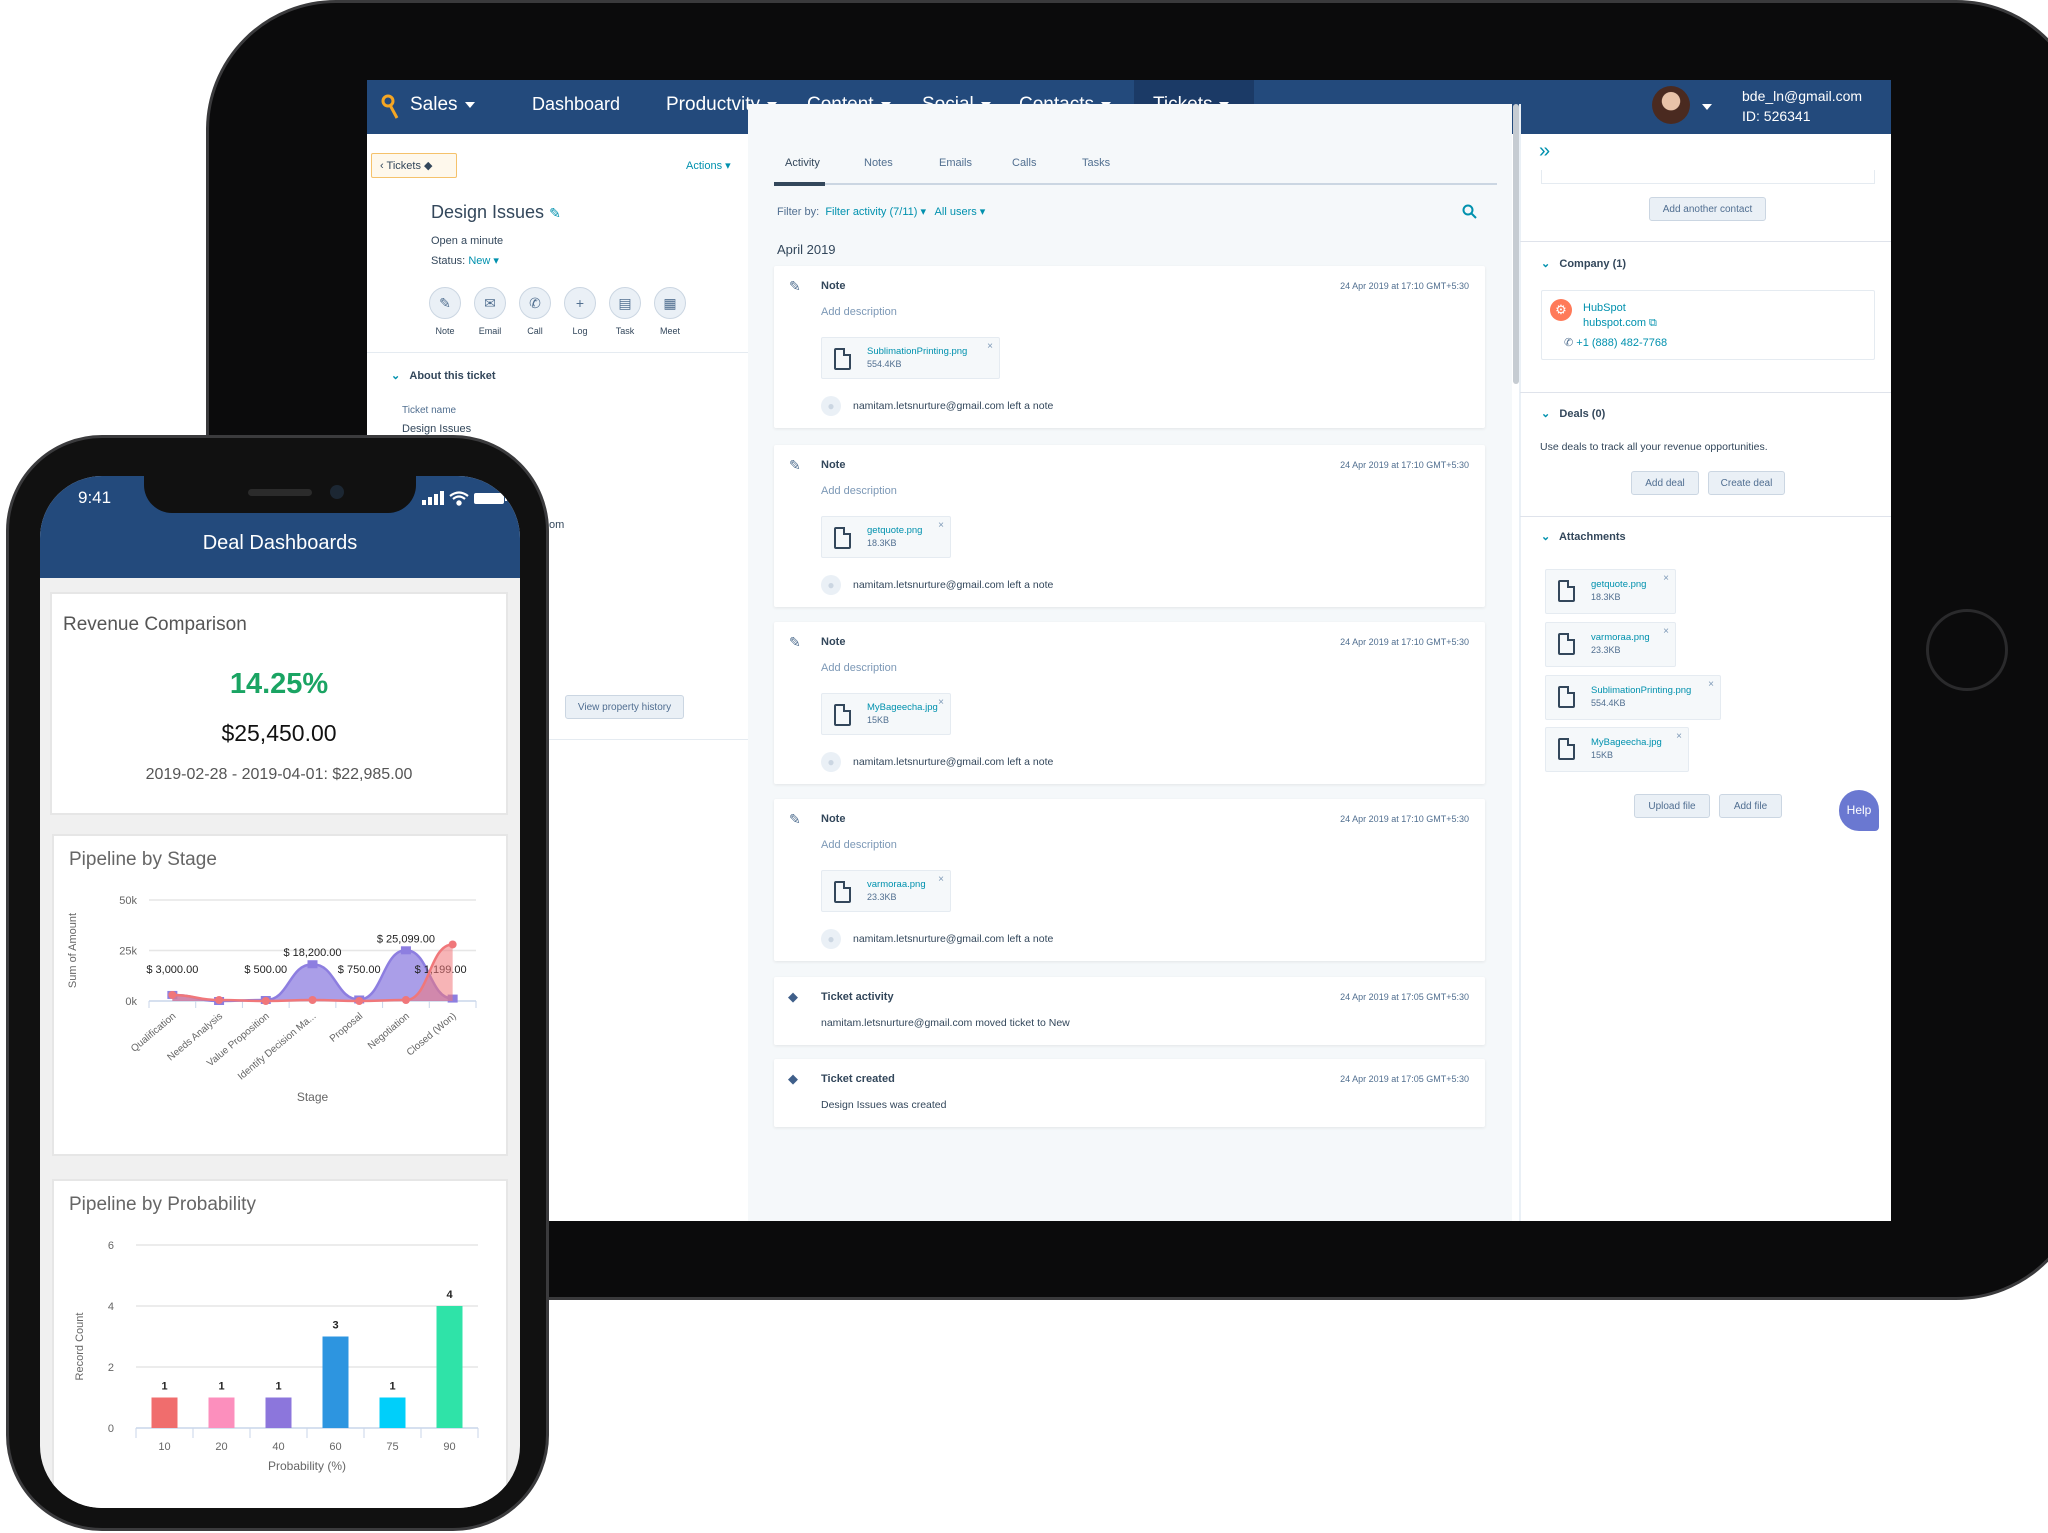 This screenshot has width=2048, height=1533. What do you see at coordinates (1671, 105) in the screenshot?
I see `user-avatar` at bounding box center [1671, 105].